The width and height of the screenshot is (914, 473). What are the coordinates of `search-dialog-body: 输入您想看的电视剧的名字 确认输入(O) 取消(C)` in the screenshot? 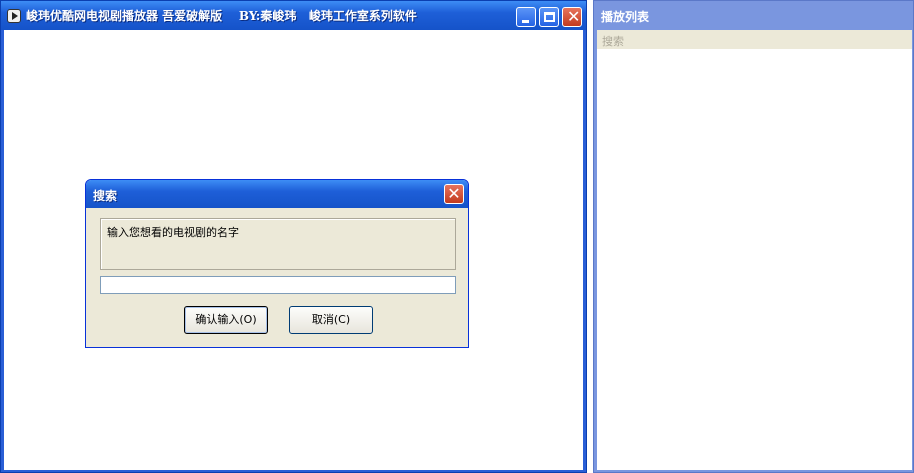 It's located at (277, 276).